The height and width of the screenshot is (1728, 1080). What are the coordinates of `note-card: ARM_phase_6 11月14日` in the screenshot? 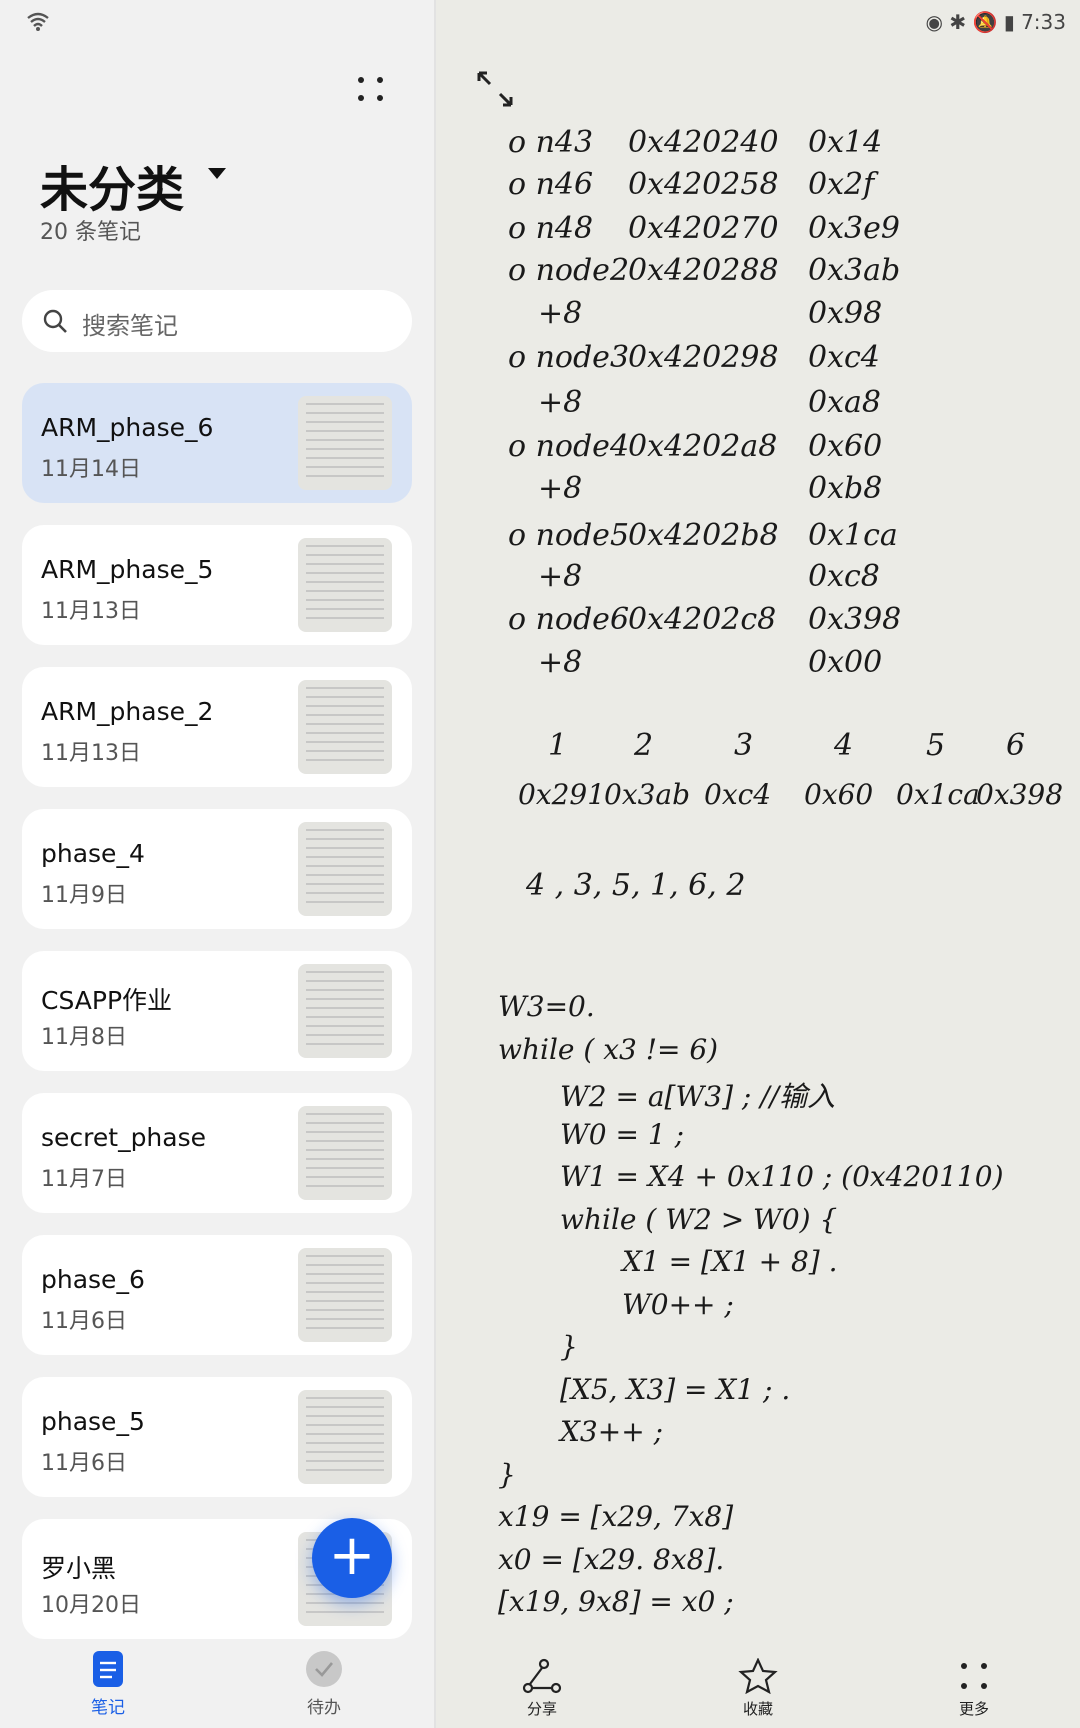 It's located at (217, 443).